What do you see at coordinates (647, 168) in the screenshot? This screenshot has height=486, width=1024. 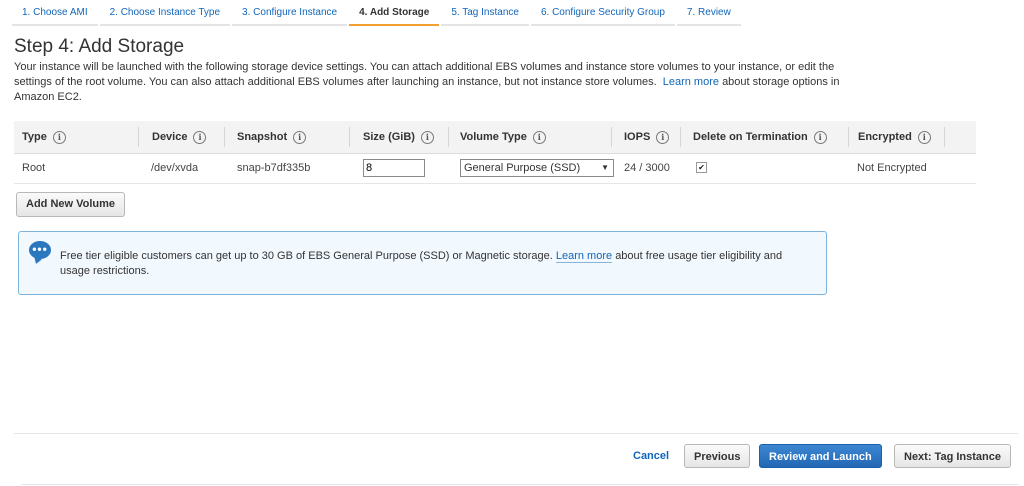 I see `cell-iops: 24 / 3000` at bounding box center [647, 168].